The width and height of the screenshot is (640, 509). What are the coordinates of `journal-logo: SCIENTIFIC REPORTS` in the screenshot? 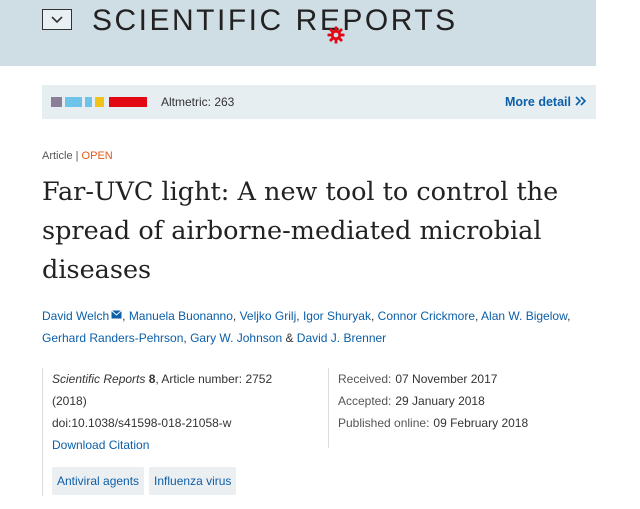 It's located at (275, 21).